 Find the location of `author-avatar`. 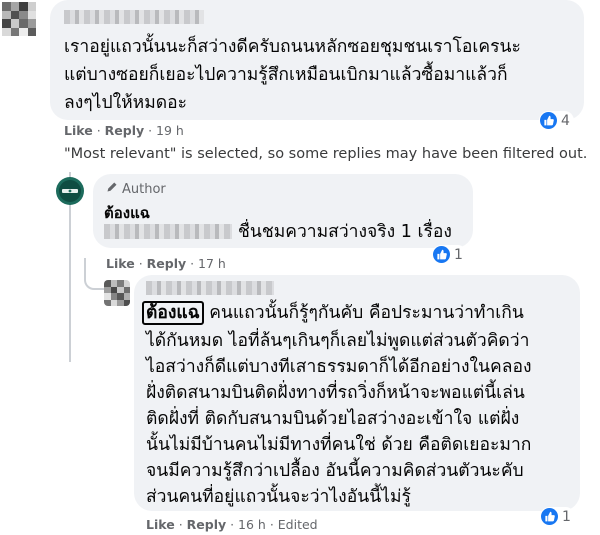

author-avatar is located at coordinates (70, 191).